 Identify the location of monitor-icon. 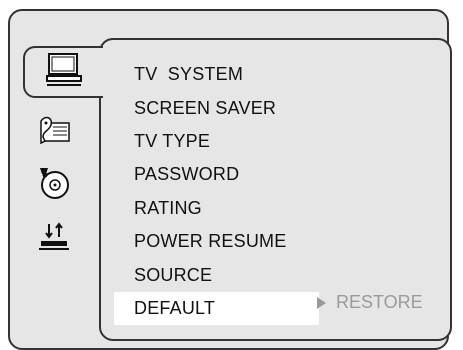
(64, 72).